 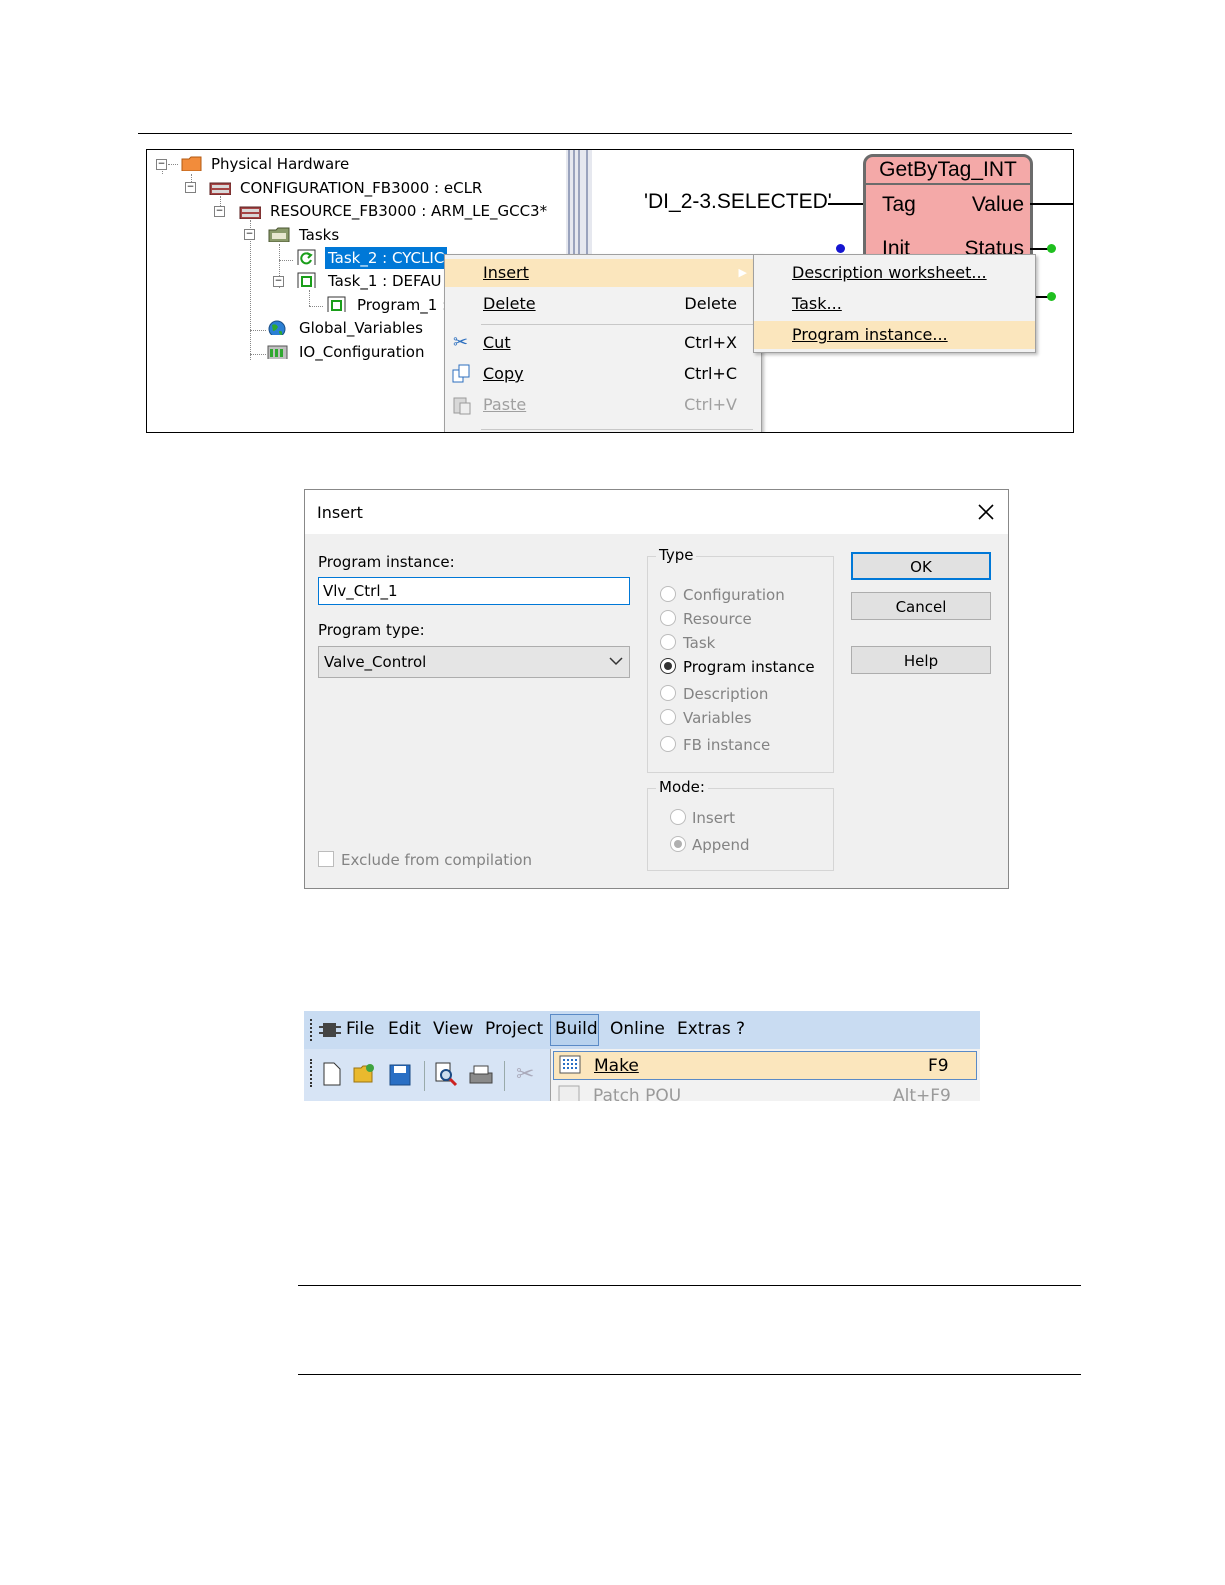 I want to click on exclude-checkbox, so click(x=326, y=859).